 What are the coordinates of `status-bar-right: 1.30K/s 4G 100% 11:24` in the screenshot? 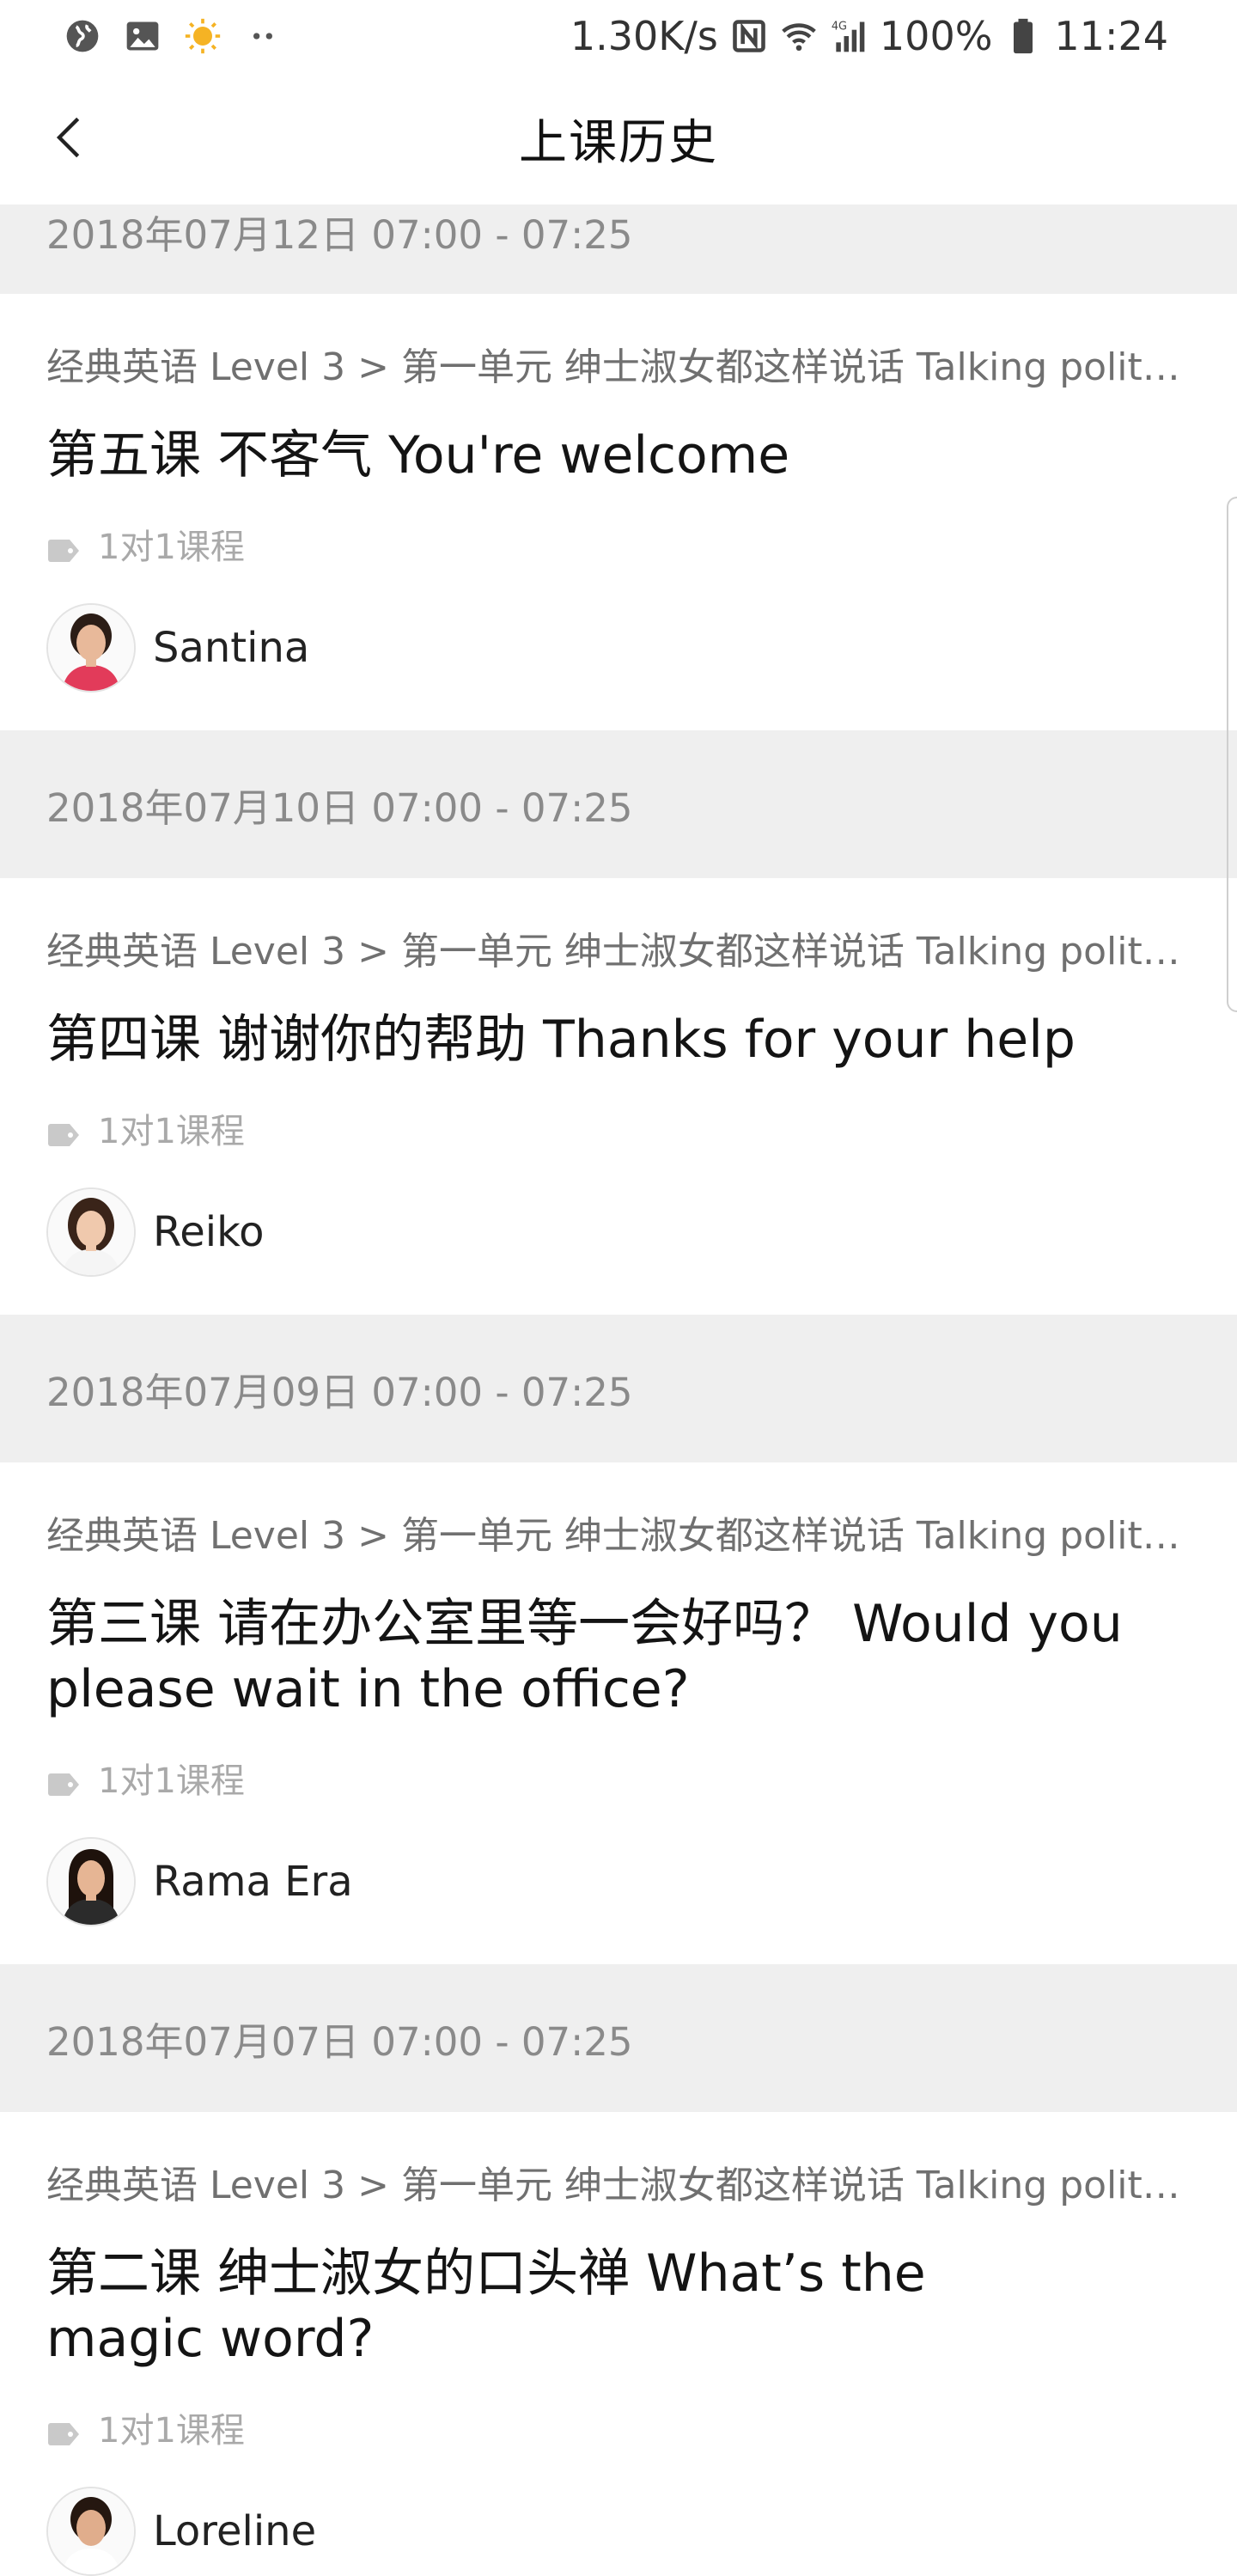 It's located at (869, 36).